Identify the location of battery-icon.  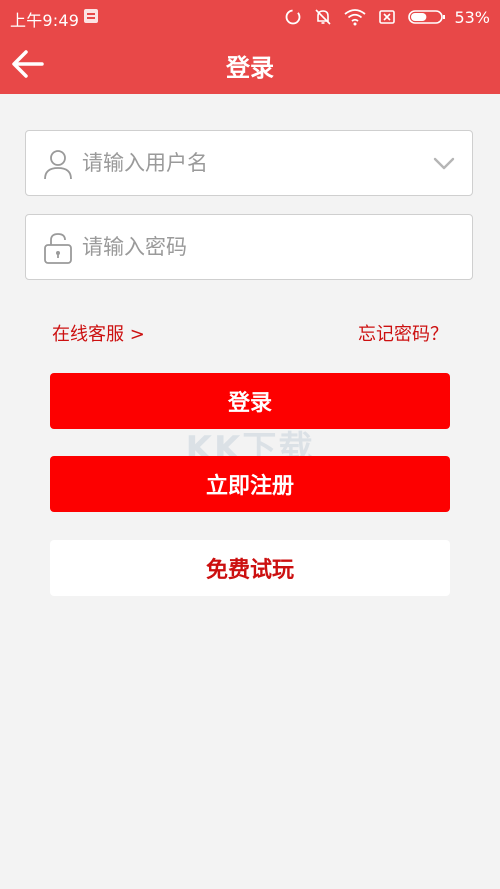
(427, 17).